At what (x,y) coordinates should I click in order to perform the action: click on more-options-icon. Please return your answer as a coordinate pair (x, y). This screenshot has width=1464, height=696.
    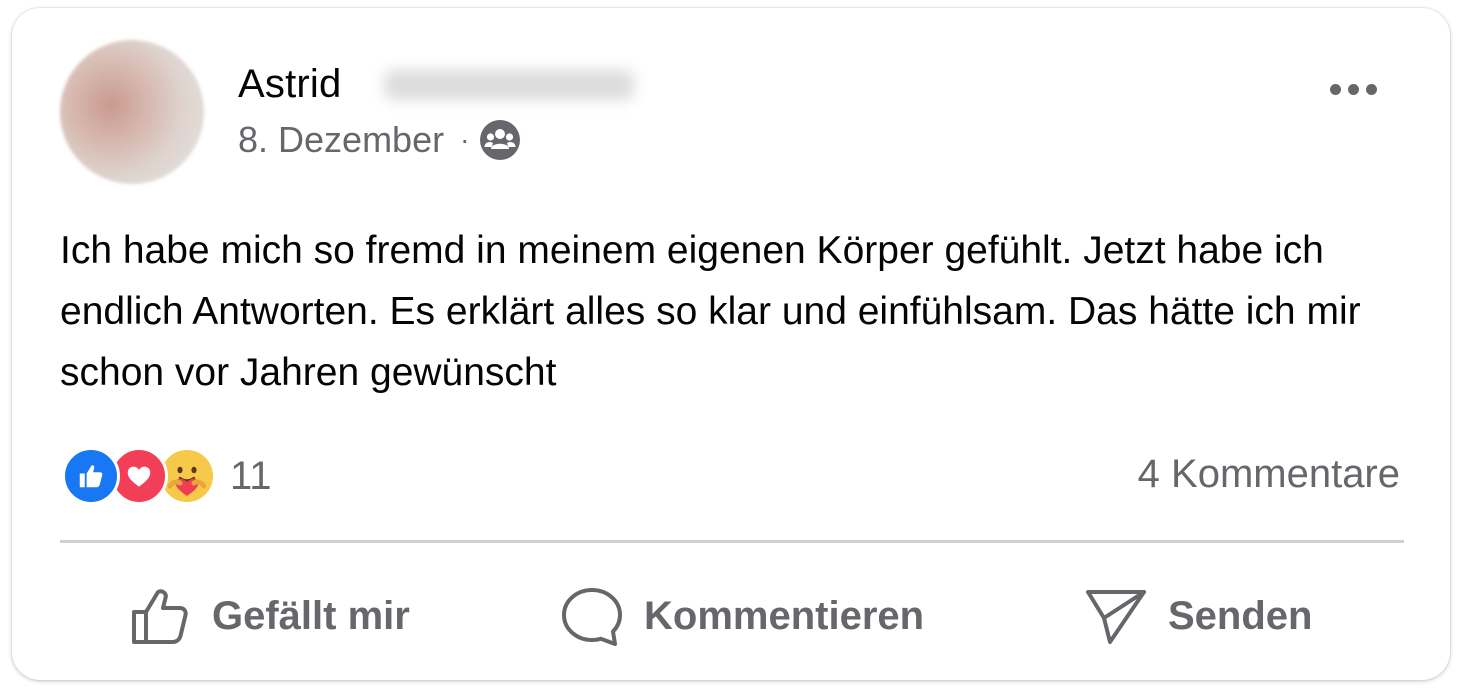
    Looking at the image, I should click on (1353, 89).